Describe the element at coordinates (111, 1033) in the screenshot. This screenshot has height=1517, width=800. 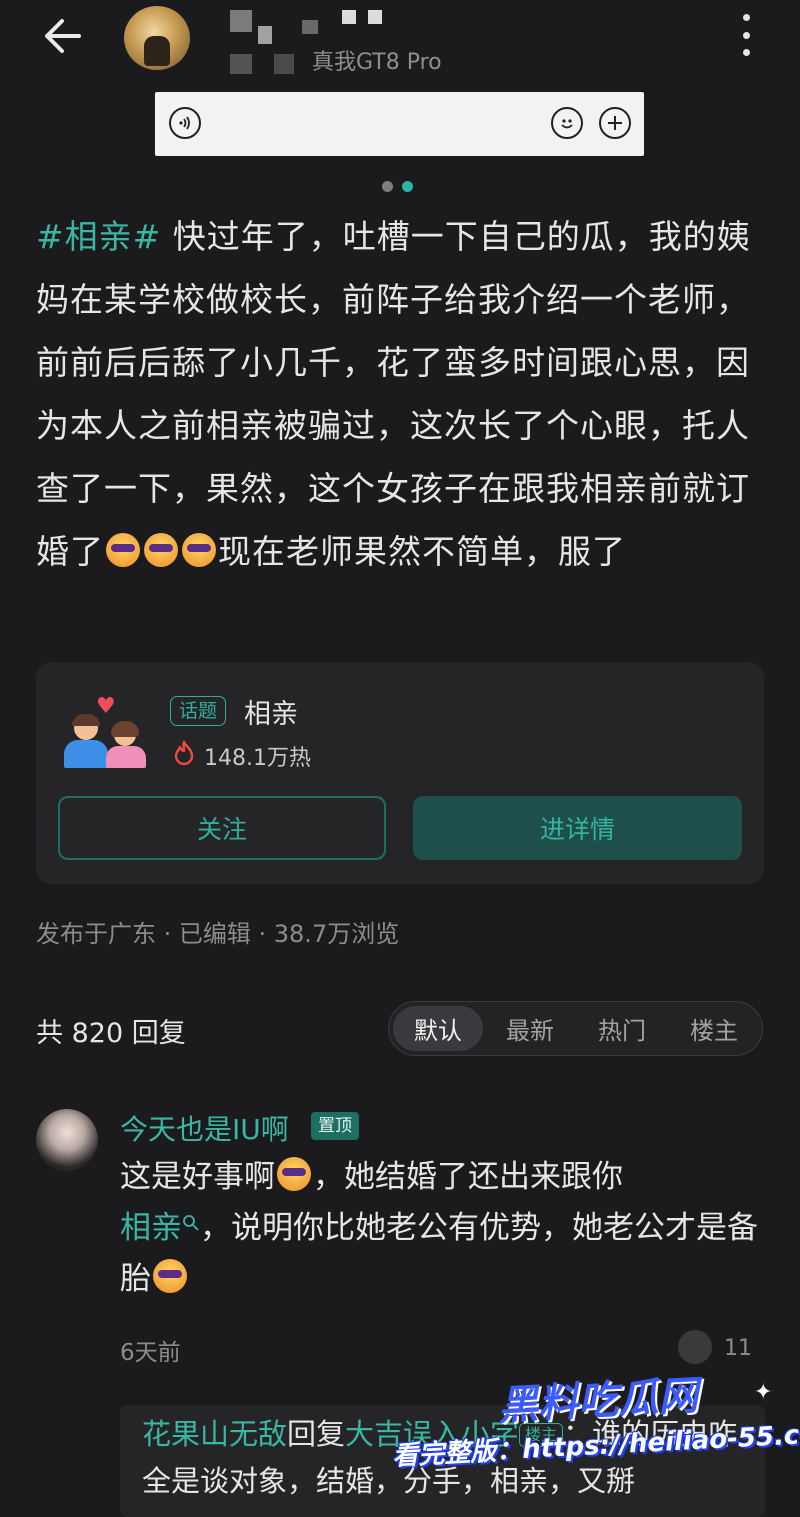
I see `reply-count: 共 820 回复` at that location.